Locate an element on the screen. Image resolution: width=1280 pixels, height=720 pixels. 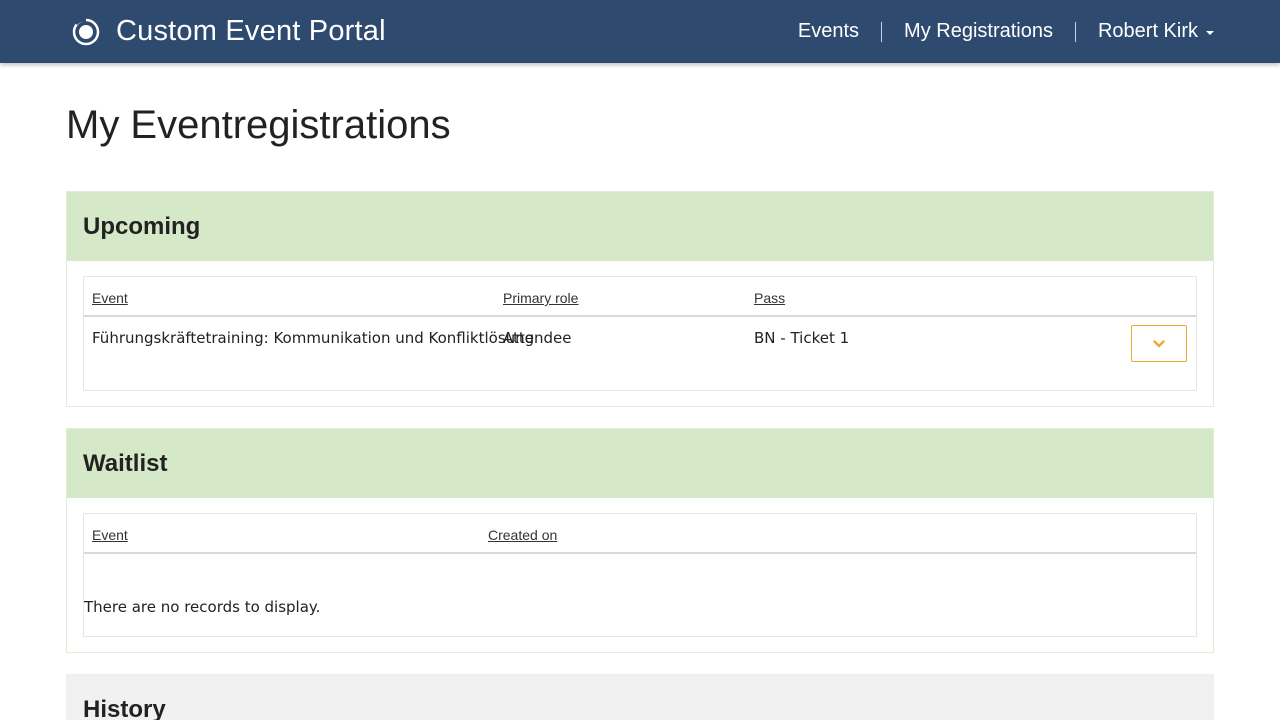
upcoming-title: Upcoming is located at coordinates (142, 226).